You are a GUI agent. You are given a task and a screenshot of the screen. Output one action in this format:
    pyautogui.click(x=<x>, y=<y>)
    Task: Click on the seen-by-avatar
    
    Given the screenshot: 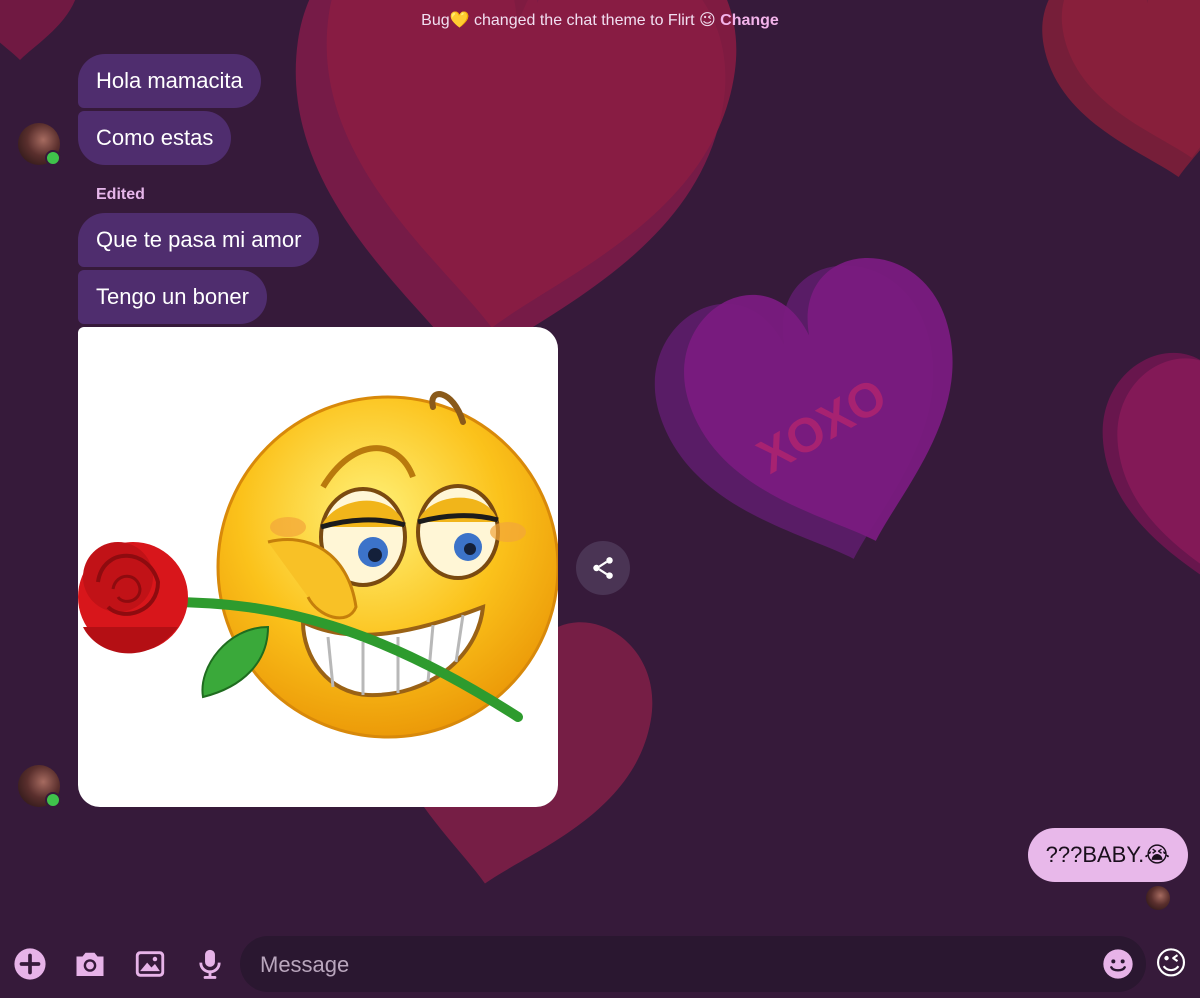 What is the action you would take?
    pyautogui.click(x=1158, y=898)
    